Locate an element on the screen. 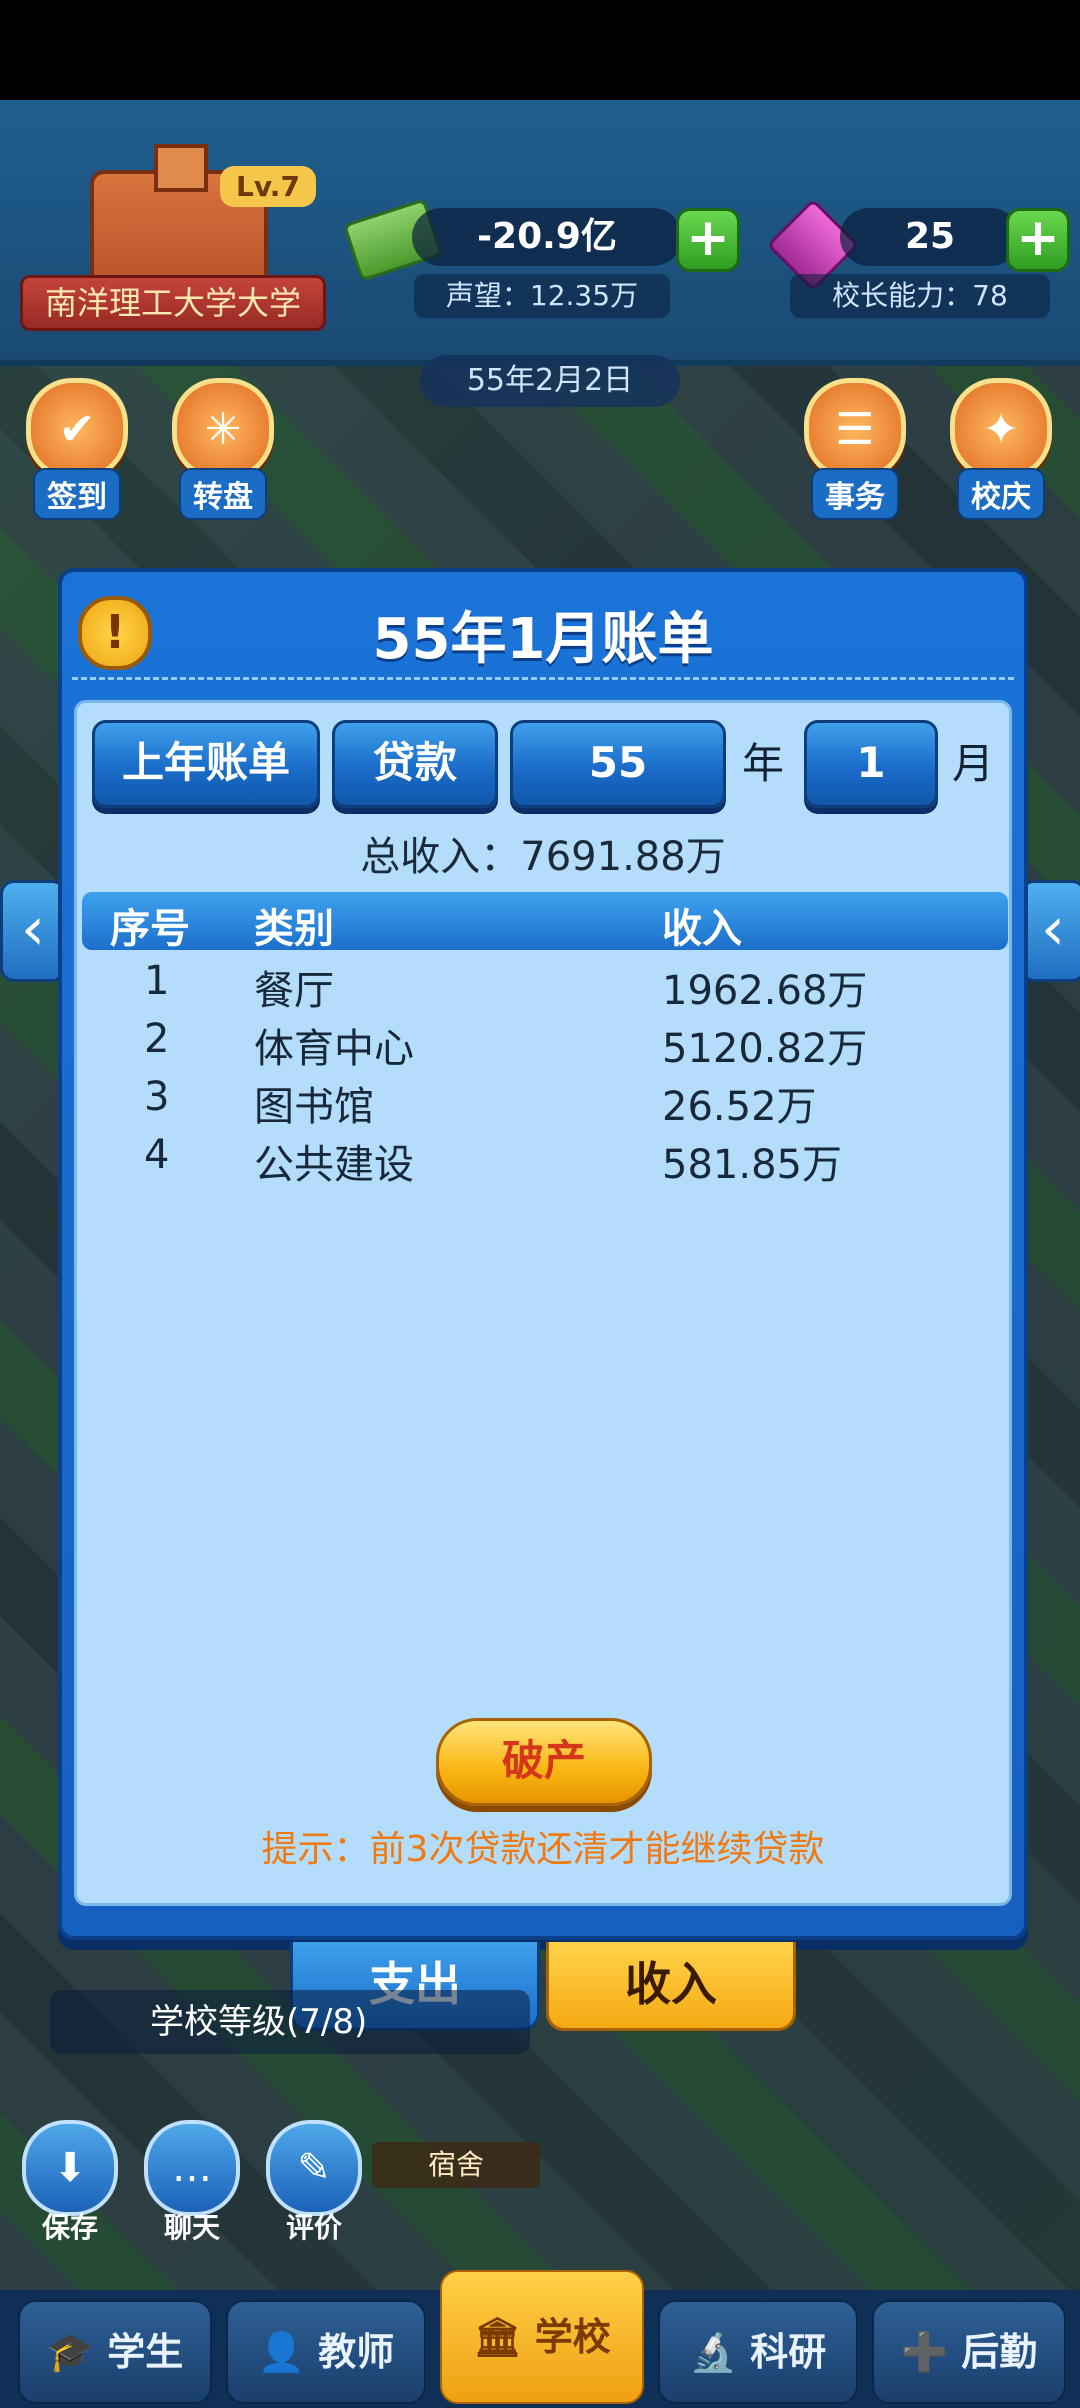 The height and width of the screenshot is (2408, 1080). dialog-header: ! 55年1月账单 is located at coordinates (543, 627).